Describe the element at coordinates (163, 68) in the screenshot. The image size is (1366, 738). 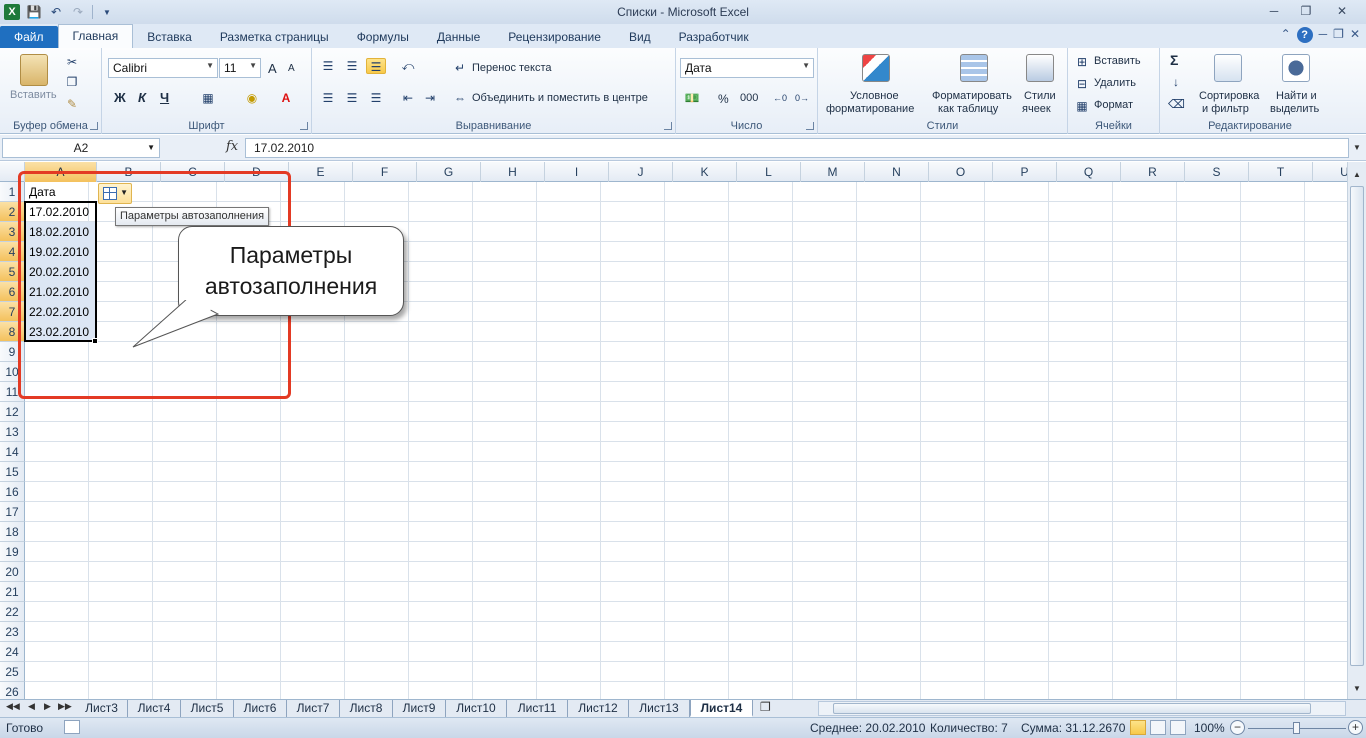
I see `font-name-combo: Calibri ▼` at that location.